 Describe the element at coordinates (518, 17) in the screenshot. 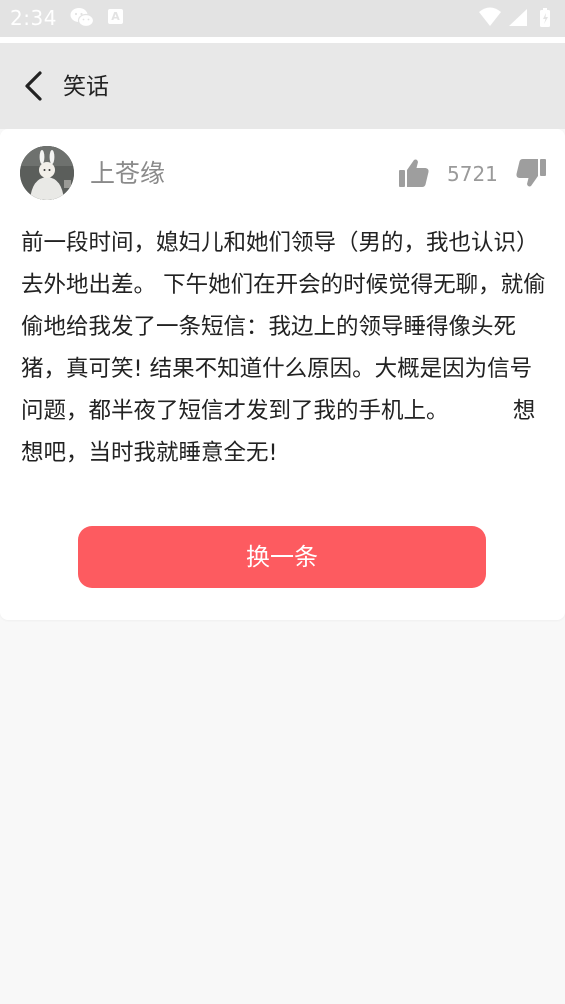

I see `cellular-signal-icon` at that location.